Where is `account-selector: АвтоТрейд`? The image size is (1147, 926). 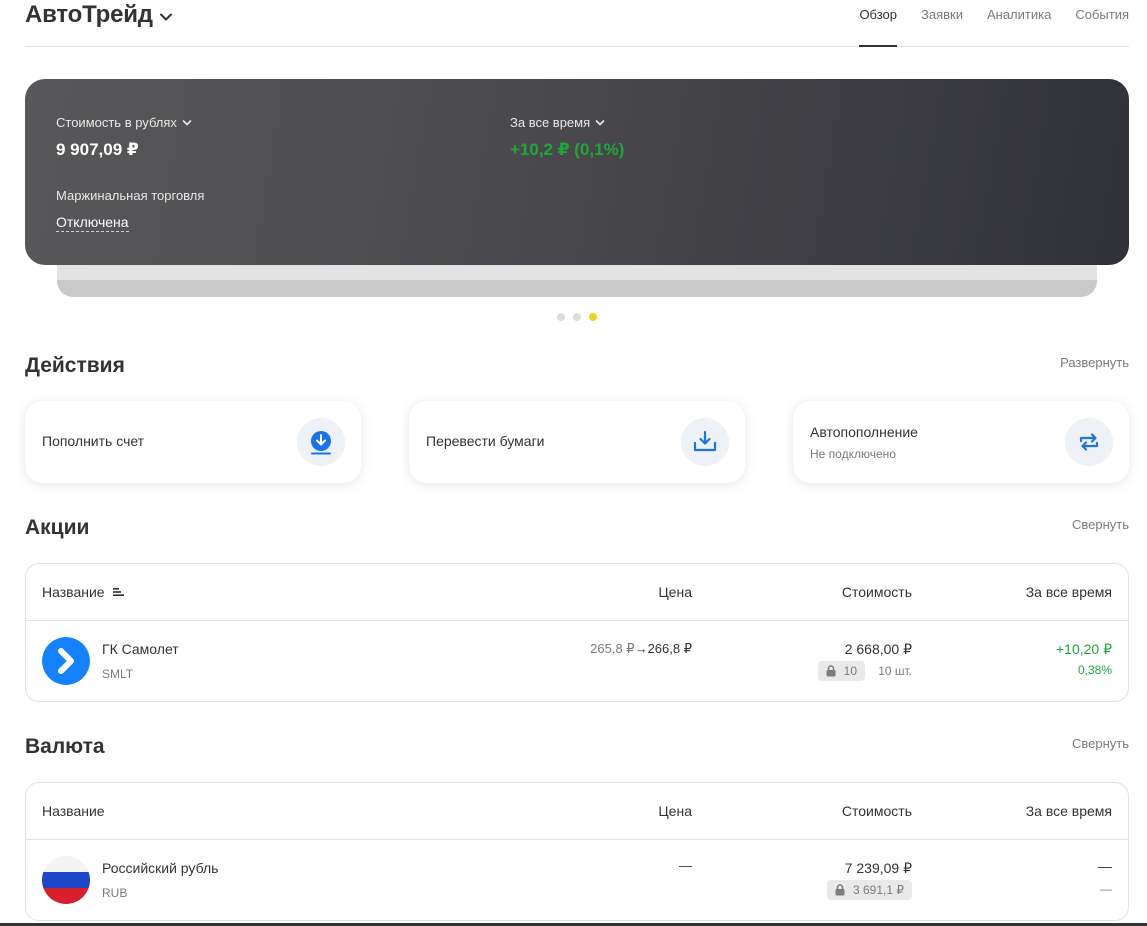 account-selector: АвтоТрейд is located at coordinates (99, 15).